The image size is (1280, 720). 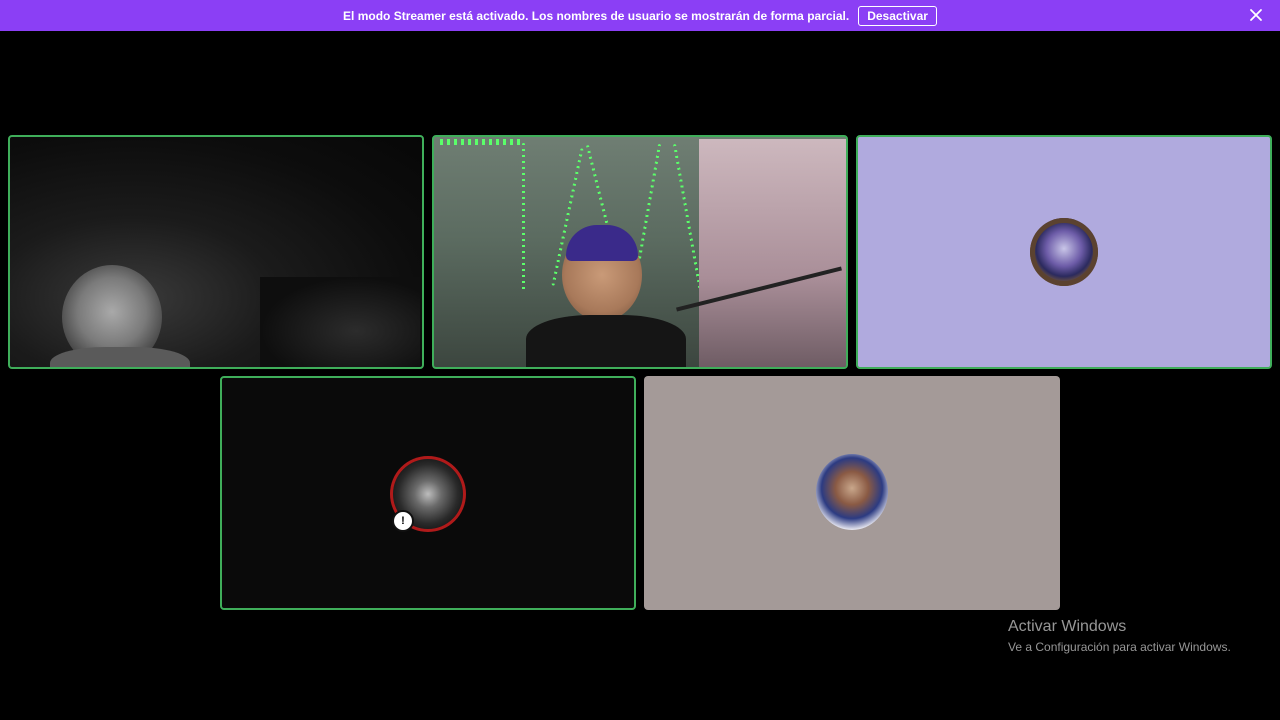 I want to click on watermark-title: Activar Windows, so click(x=1067, y=626).